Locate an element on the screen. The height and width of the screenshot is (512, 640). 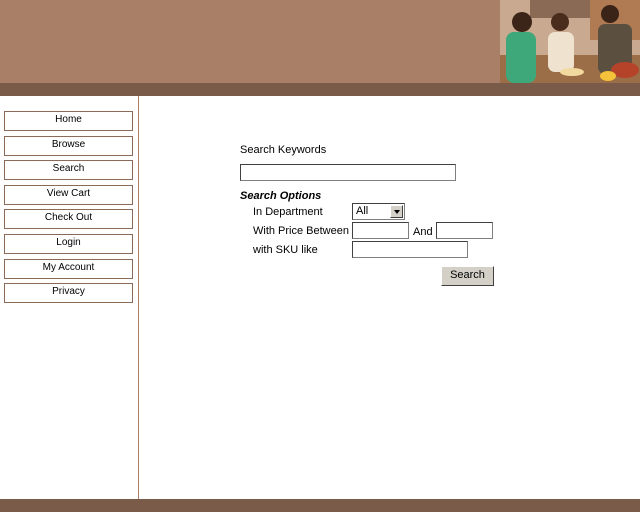
department-select: All is located at coordinates (378, 211).